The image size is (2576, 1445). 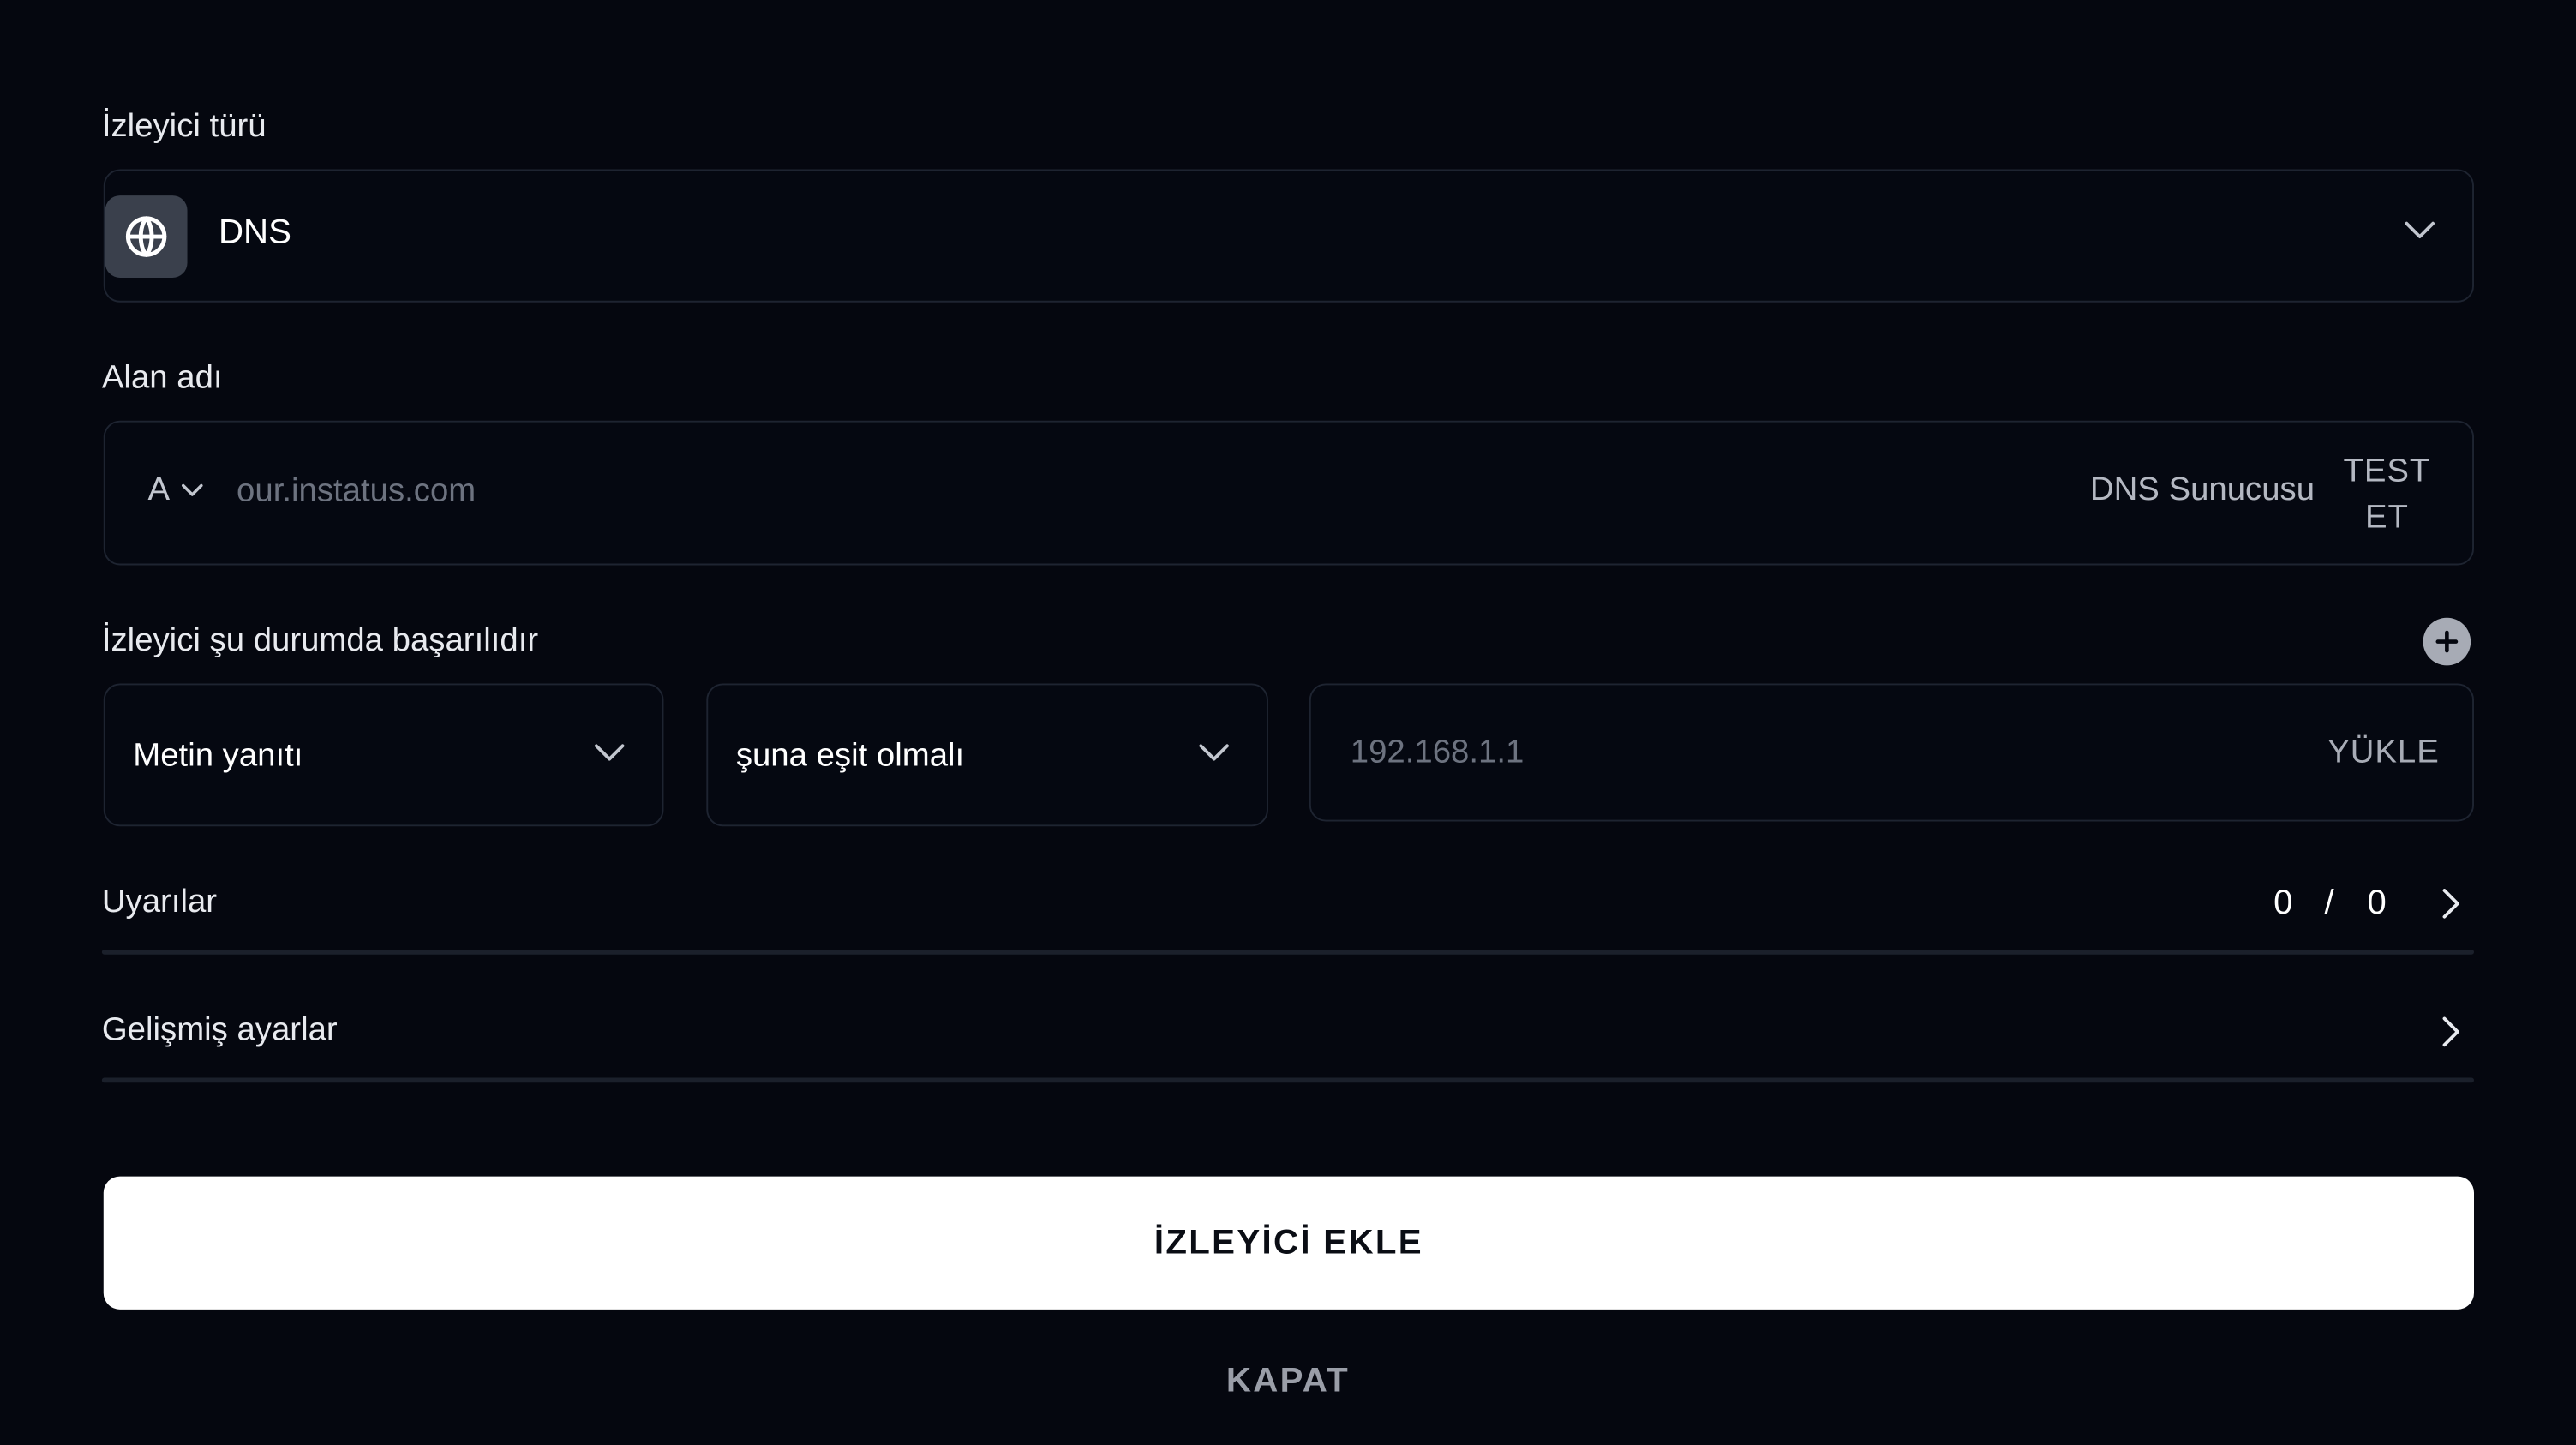 What do you see at coordinates (184, 126) in the screenshot?
I see `monitor-type-label: İzleyici türü` at bounding box center [184, 126].